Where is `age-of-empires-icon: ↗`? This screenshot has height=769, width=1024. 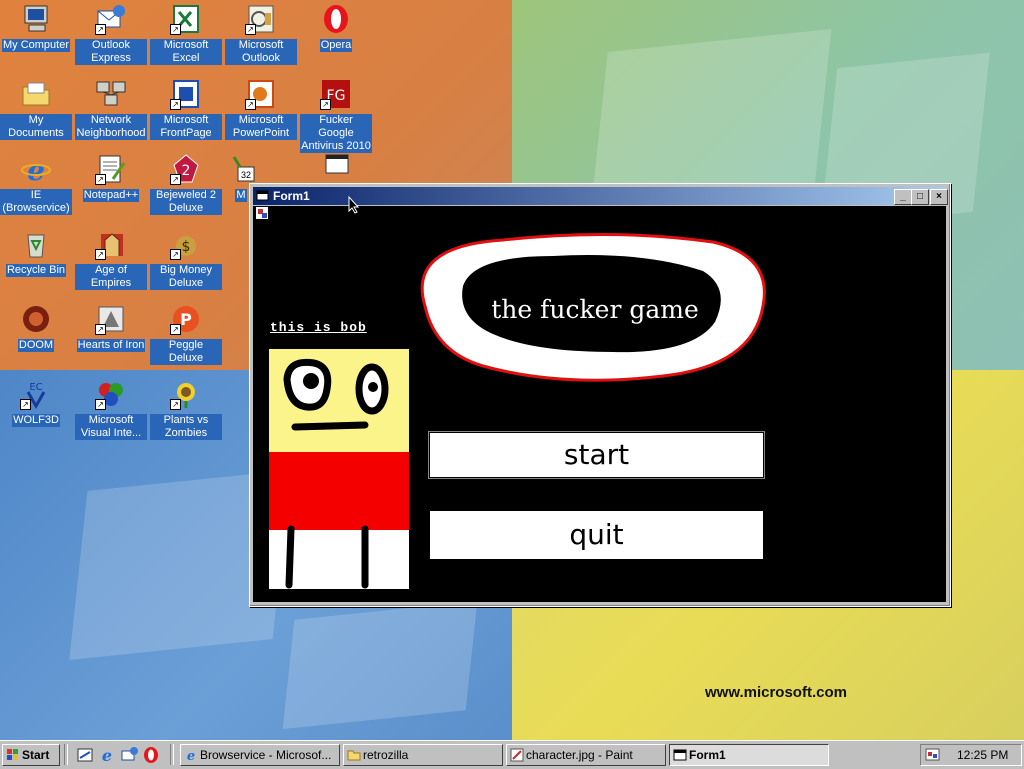 age-of-empires-icon: ↗ is located at coordinates (111, 244).